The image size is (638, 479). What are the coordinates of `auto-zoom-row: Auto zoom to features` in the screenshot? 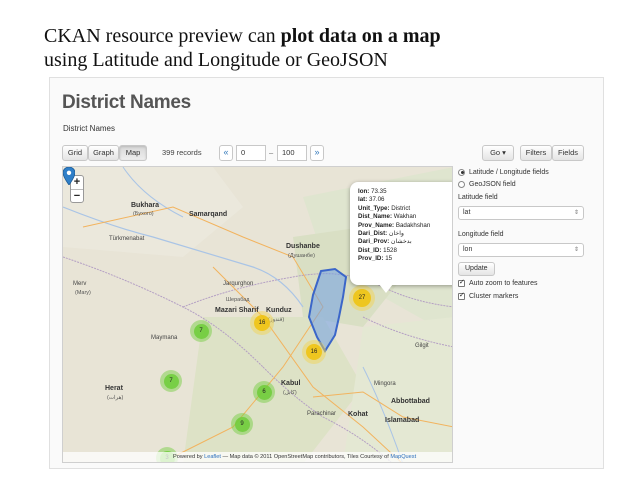 It's located at (528, 283).